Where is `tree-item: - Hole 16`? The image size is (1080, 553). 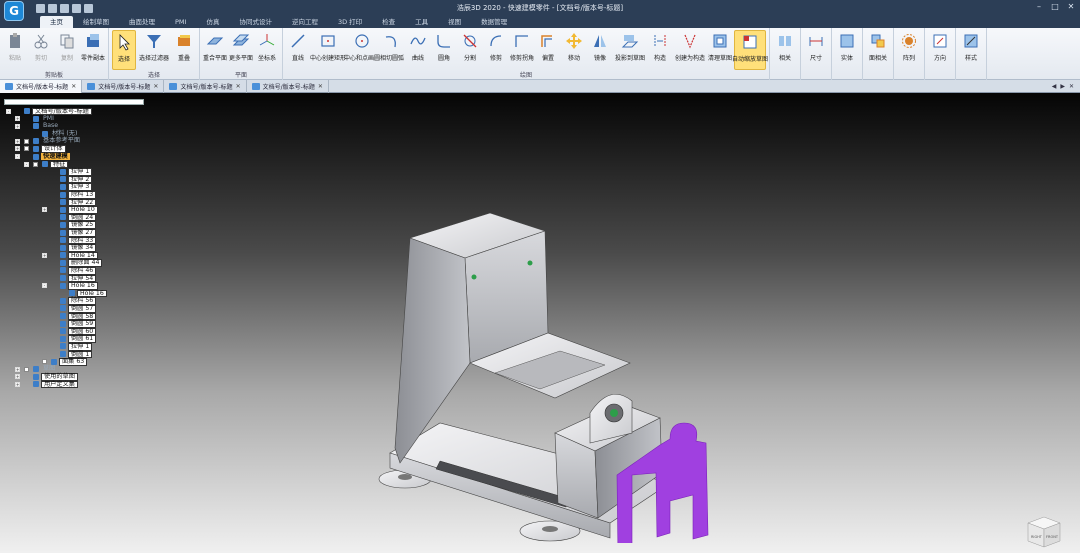 tree-item: - Hole 16 is located at coordinates (74, 286).